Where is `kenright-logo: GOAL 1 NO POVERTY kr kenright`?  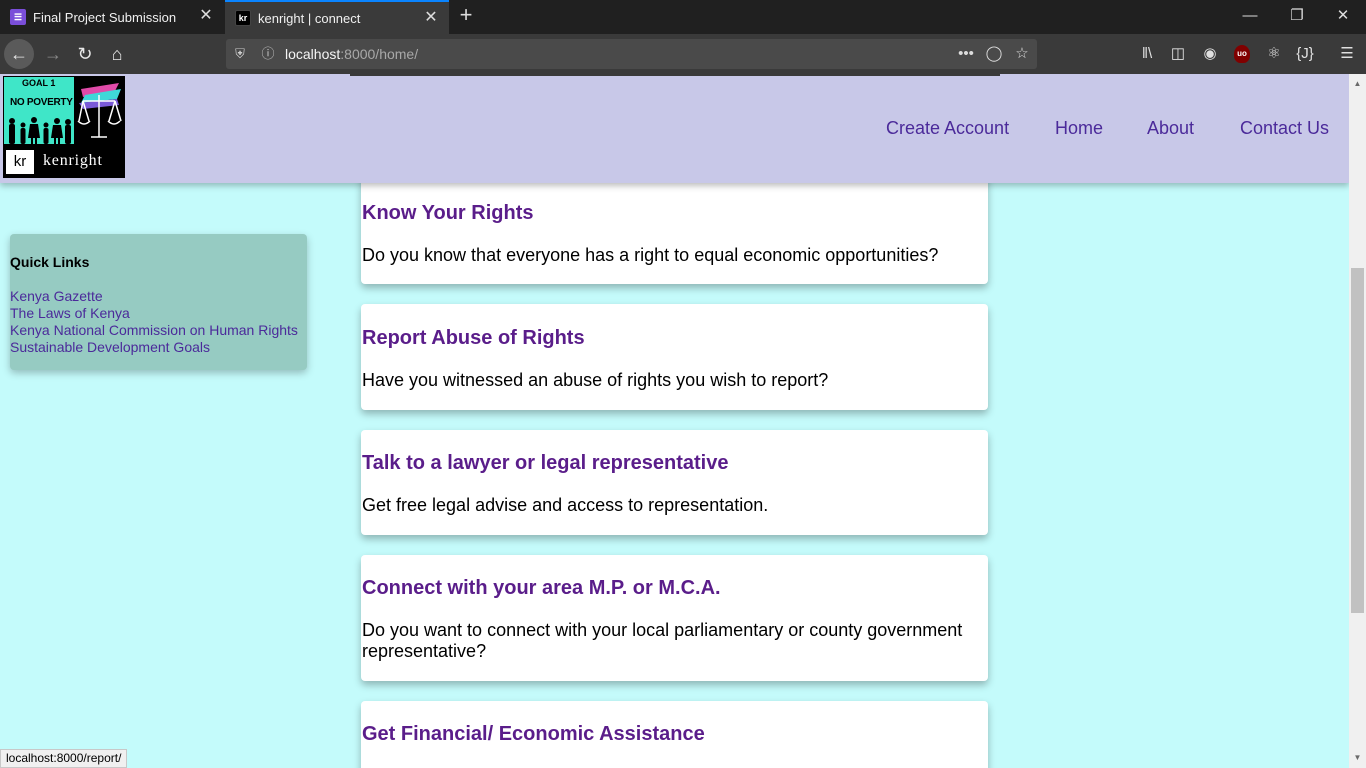 kenright-logo: GOAL 1 NO POVERTY kr kenright is located at coordinates (64, 127).